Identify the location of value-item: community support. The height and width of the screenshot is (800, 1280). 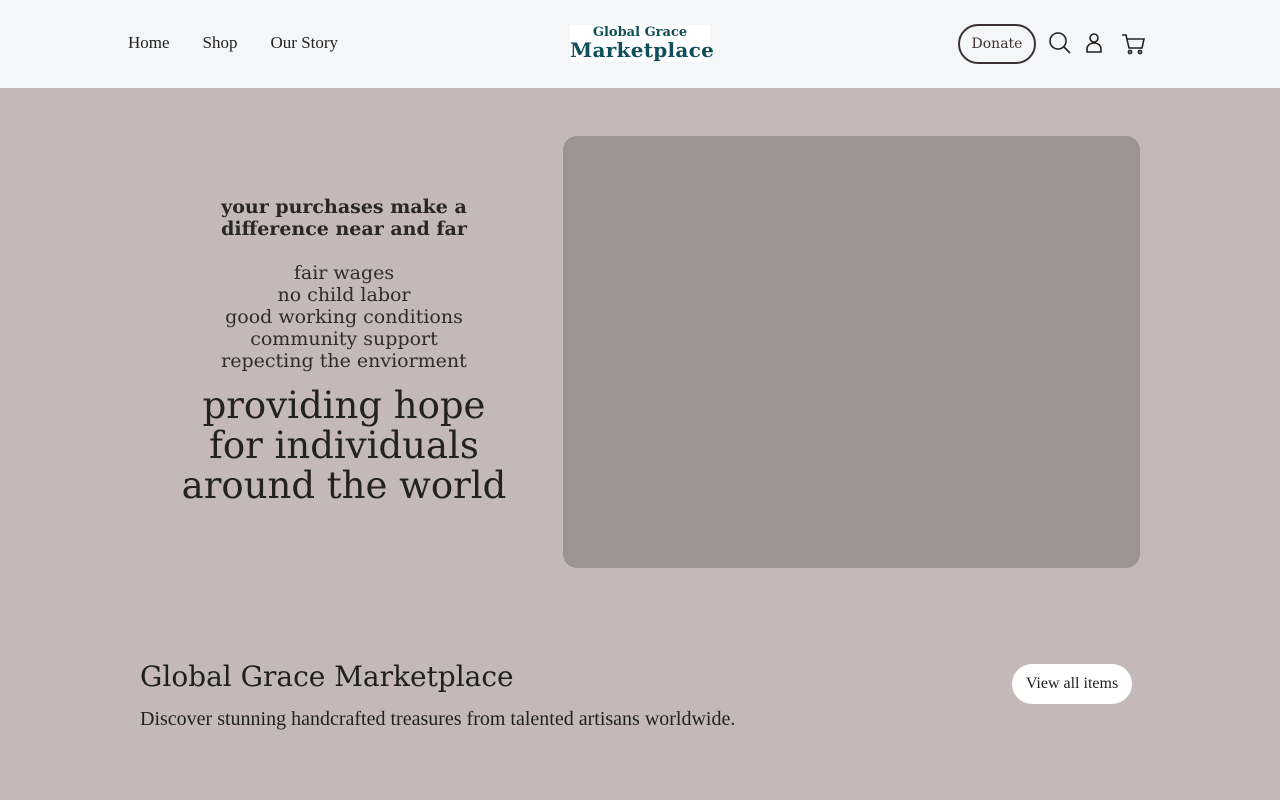
(344, 339).